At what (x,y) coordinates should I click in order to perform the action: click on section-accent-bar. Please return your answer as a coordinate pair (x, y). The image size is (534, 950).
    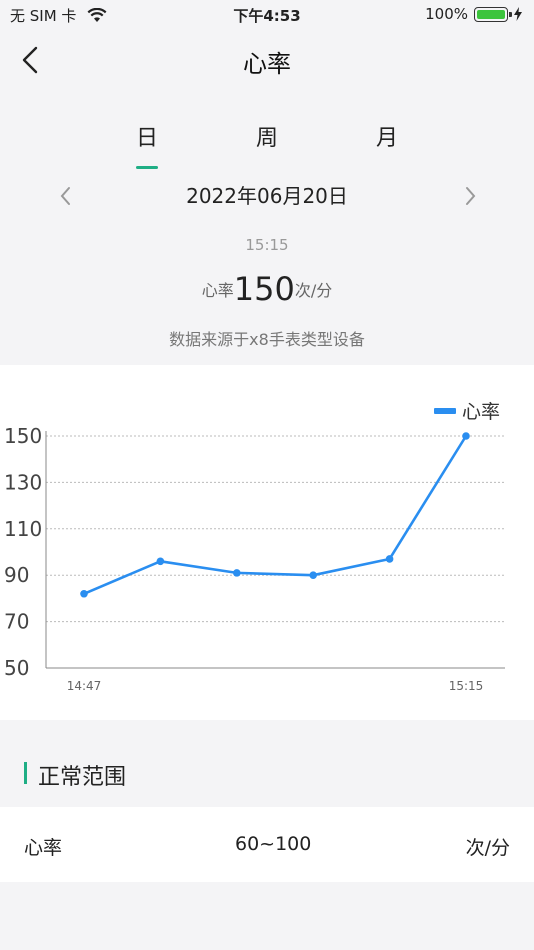
    Looking at the image, I should click on (25, 773).